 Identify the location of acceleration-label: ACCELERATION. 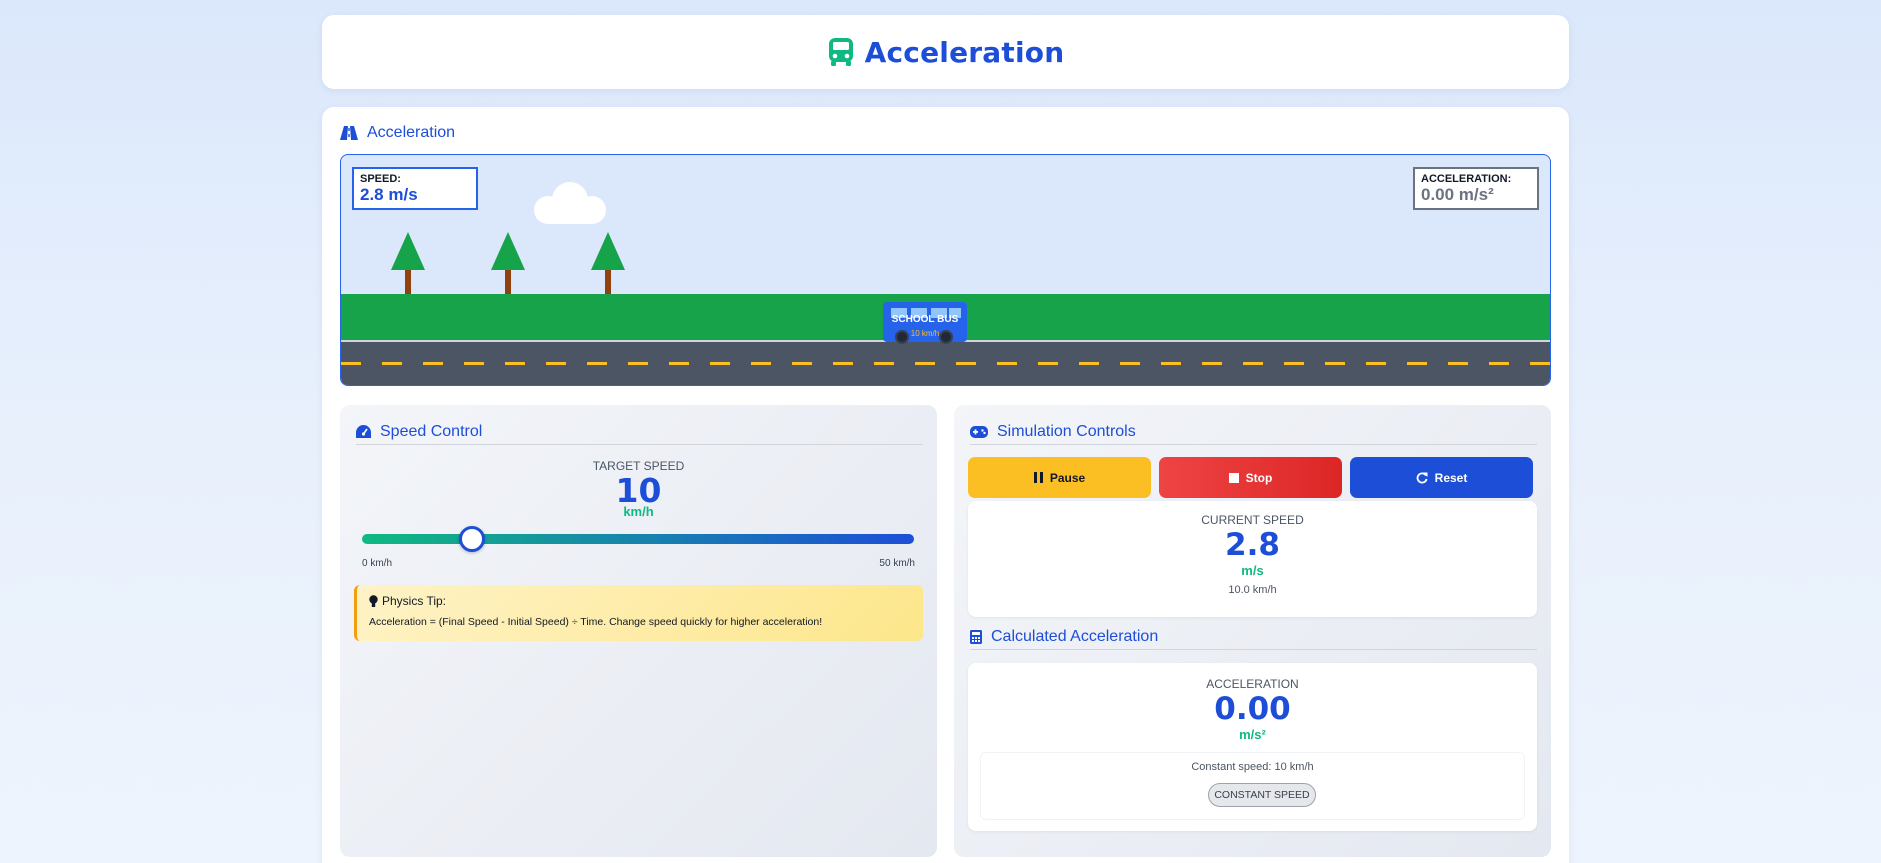
(1252, 684).